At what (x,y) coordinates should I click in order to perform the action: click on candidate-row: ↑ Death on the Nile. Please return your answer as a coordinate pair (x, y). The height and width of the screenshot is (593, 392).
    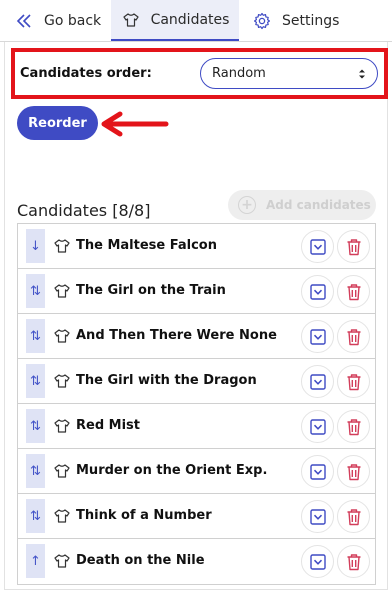
    Looking at the image, I should click on (196, 561).